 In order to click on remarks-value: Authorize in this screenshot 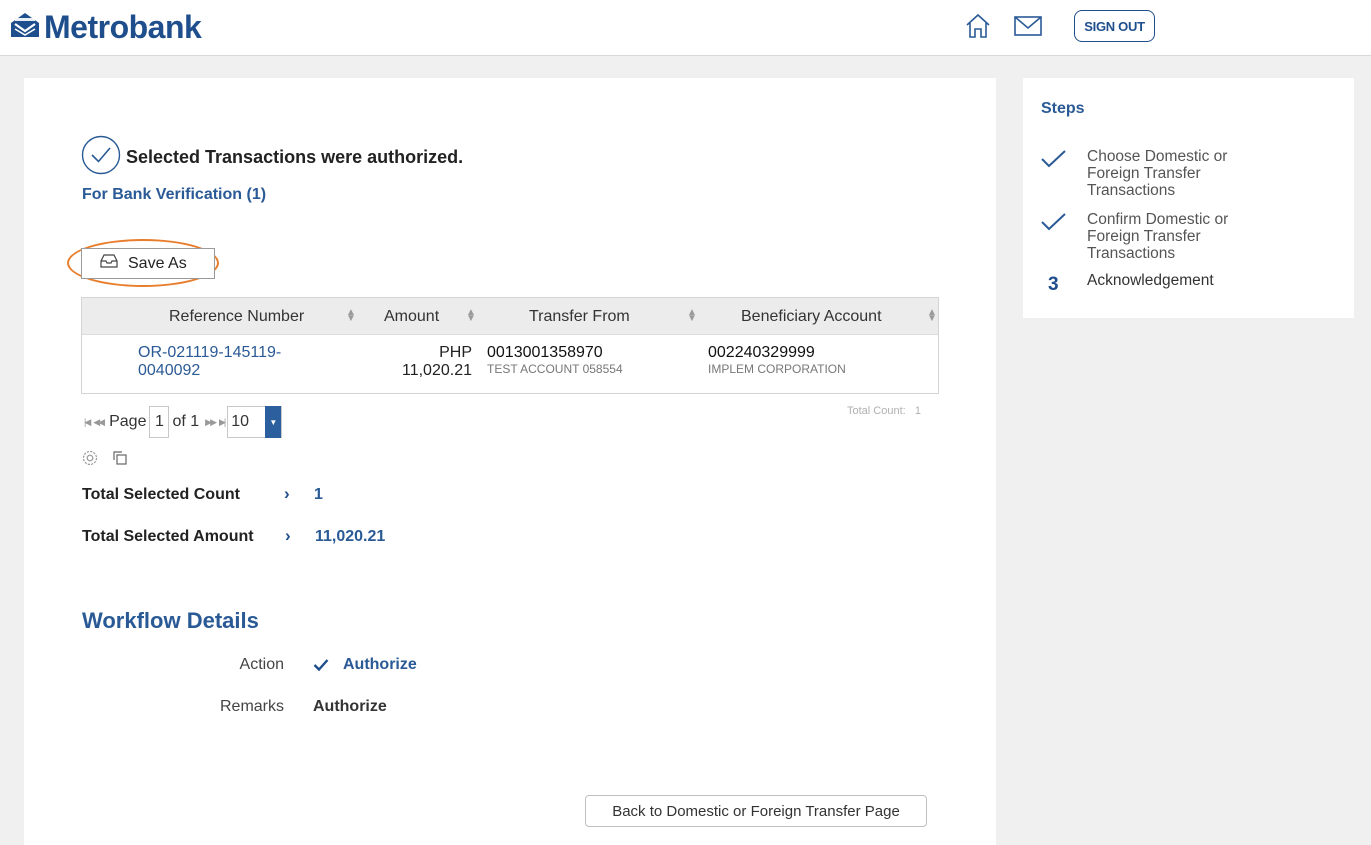, I will do `click(350, 706)`.